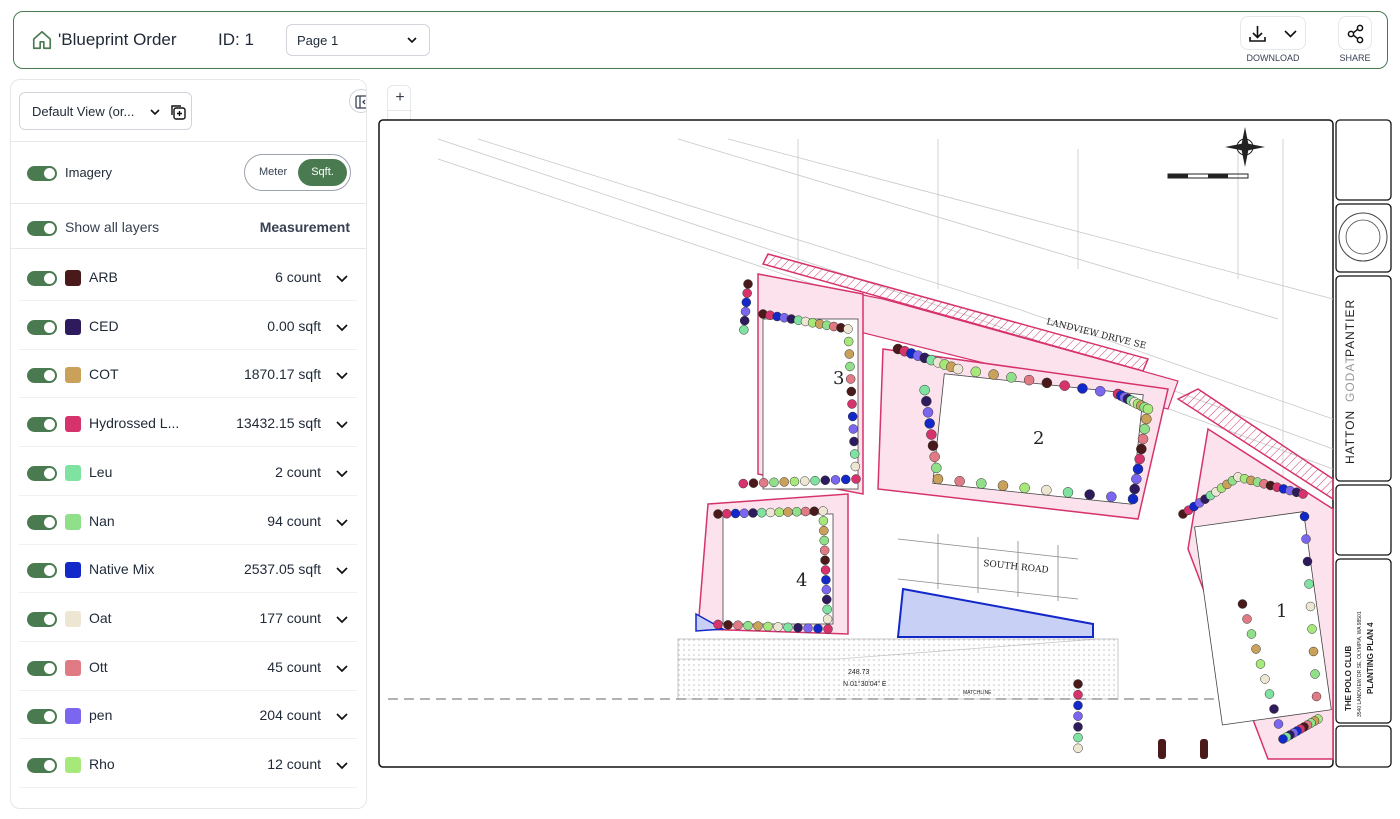 Image resolution: width=1400 pixels, height=819 pixels. Describe the element at coordinates (188, 473) in the screenshot. I see `layer-row: Leu 2 count` at that location.